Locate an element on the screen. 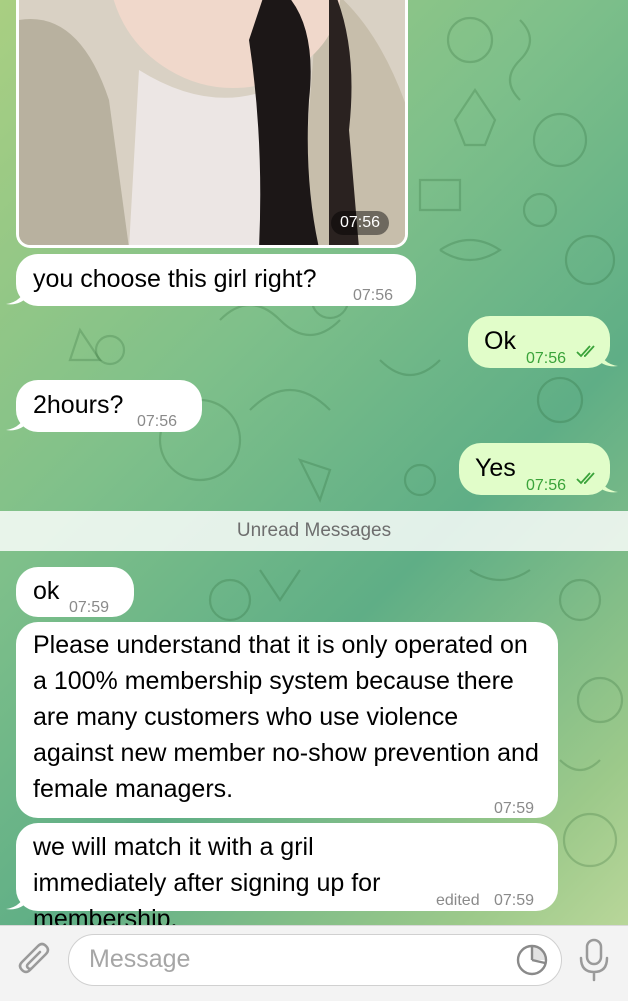 Image resolution: width=628 pixels, height=1001 pixels. message-text: ok is located at coordinates (46, 591).